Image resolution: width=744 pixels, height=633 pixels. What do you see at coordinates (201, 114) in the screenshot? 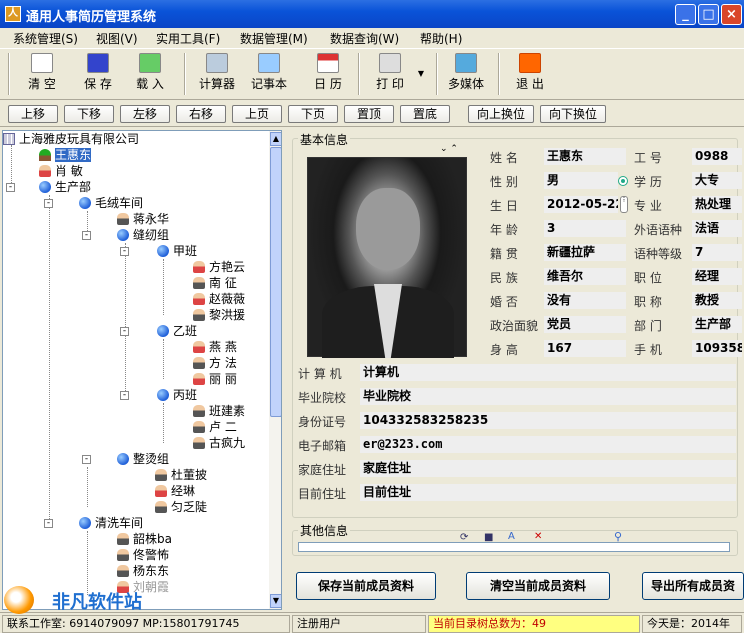
I see `move-right-button: 右移` at bounding box center [201, 114].